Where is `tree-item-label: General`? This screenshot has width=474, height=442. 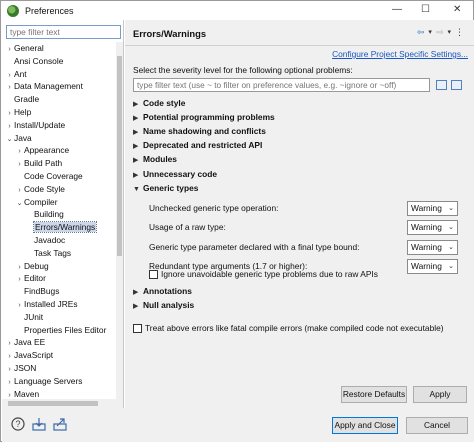 tree-item-label: General is located at coordinates (29, 48).